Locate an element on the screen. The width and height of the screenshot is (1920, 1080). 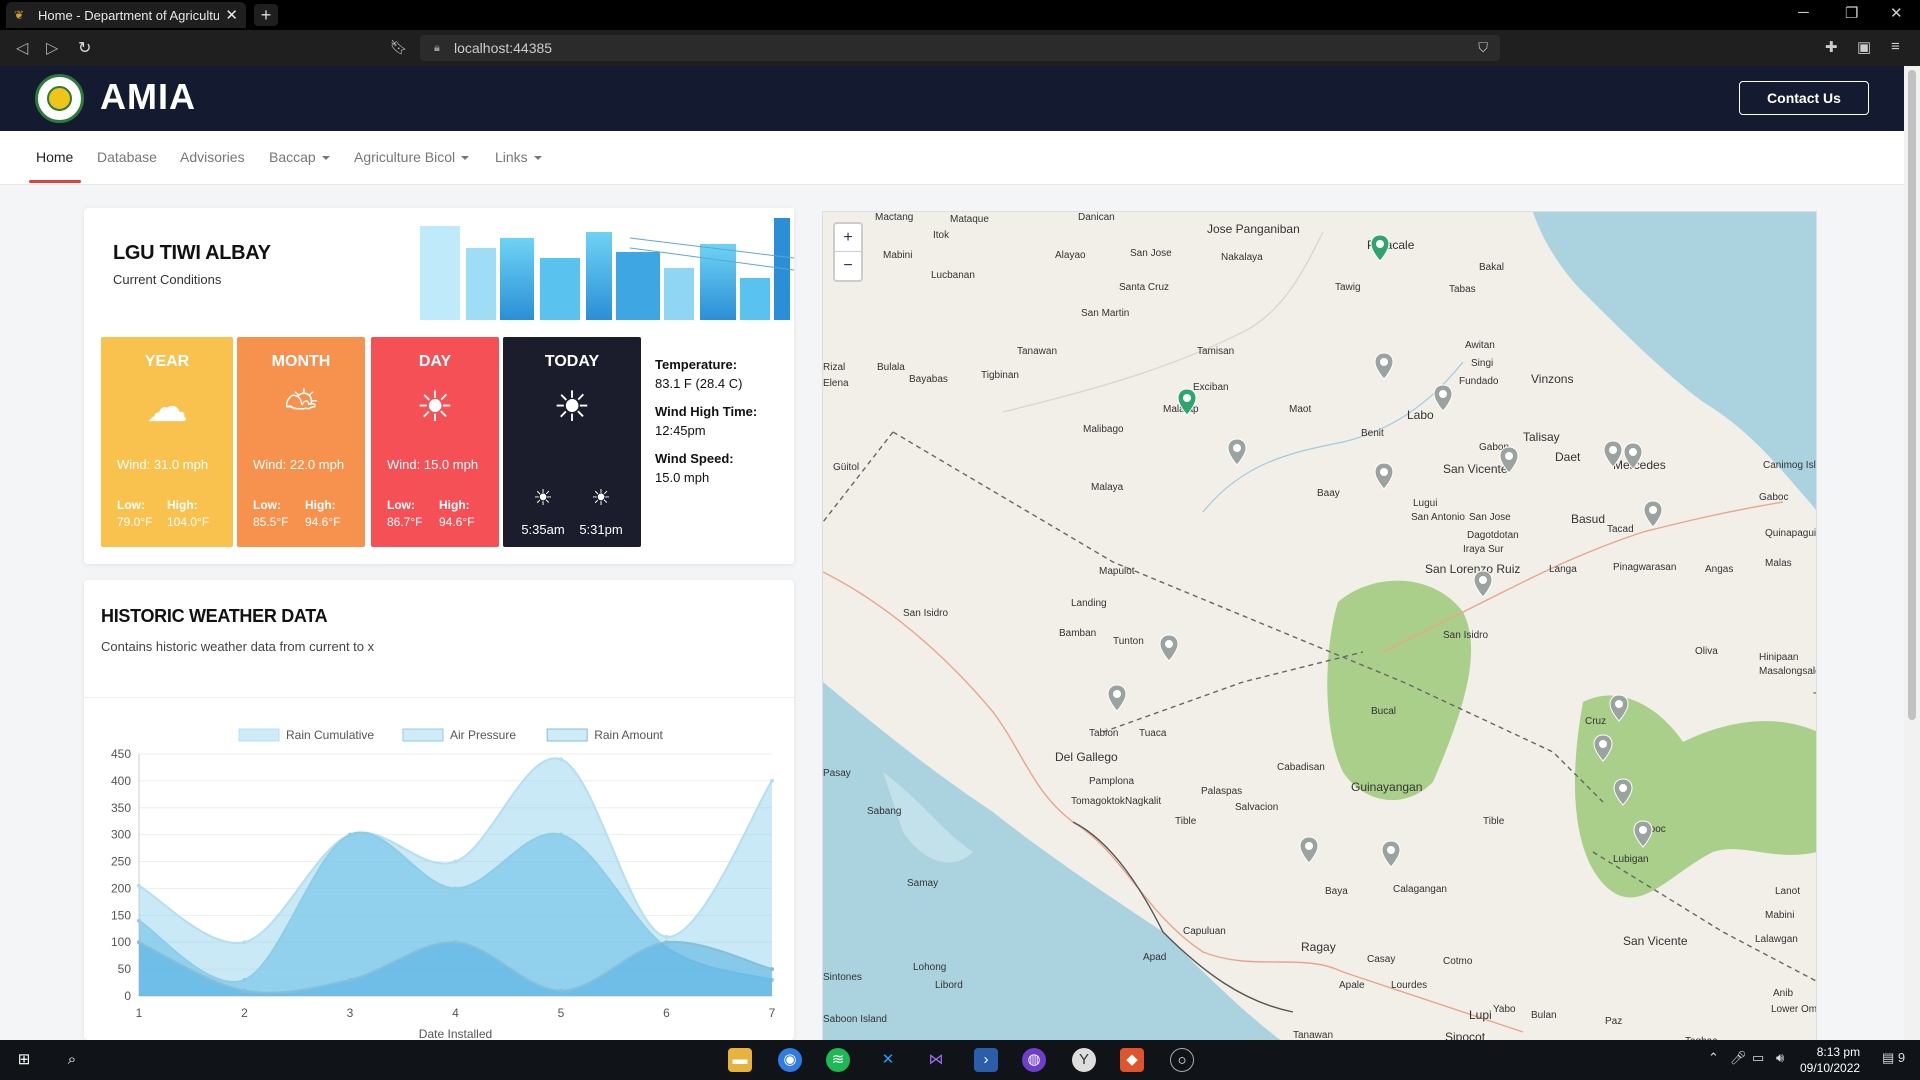
browser-tab: ❦ Home - Department of Agricultu ✕ is located at coordinates (126, 15).